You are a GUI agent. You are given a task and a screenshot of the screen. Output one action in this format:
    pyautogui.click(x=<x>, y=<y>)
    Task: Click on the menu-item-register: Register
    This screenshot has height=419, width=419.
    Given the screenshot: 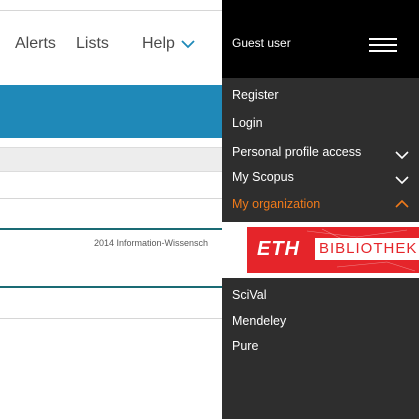 What is the action you would take?
    pyautogui.click(x=255, y=95)
    